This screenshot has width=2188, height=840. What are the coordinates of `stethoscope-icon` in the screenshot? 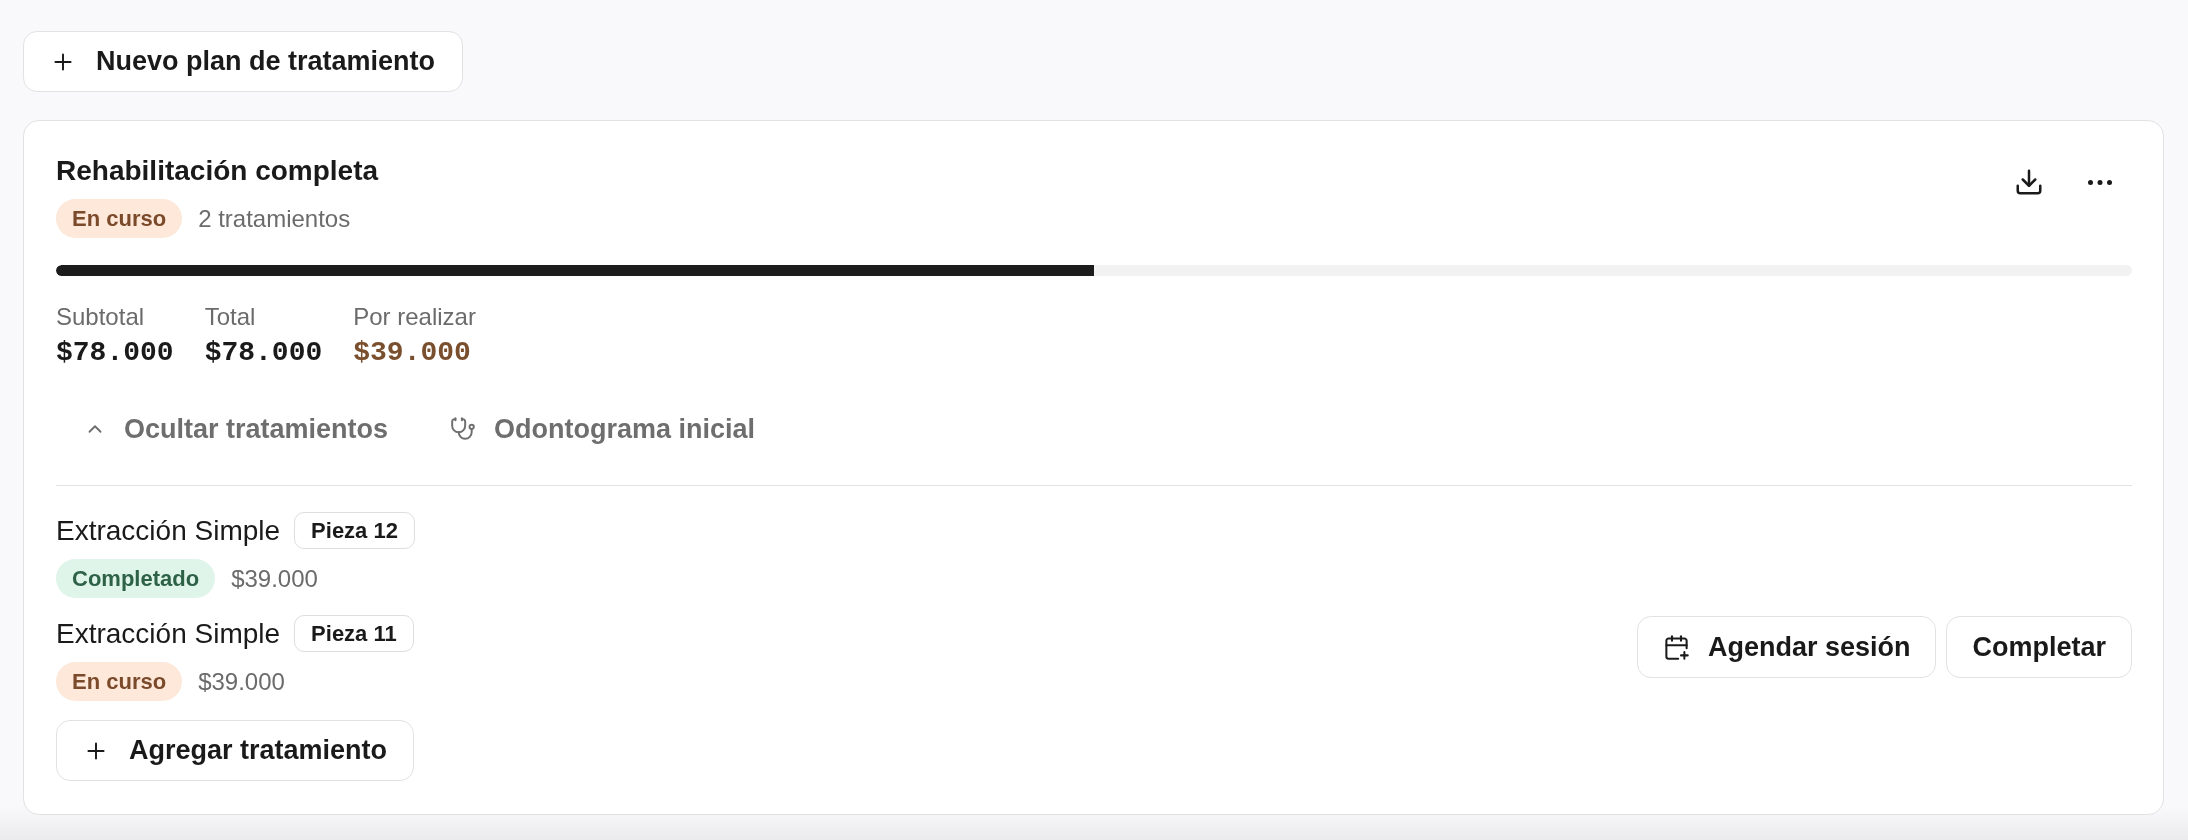 It's located at (463, 429).